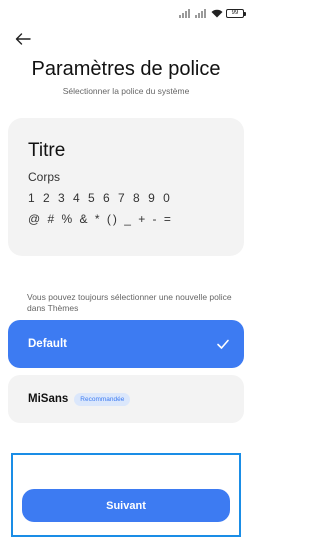 The height and width of the screenshot is (546, 320). I want to click on font-option-misans: MiSans Recommandée, so click(126, 399).